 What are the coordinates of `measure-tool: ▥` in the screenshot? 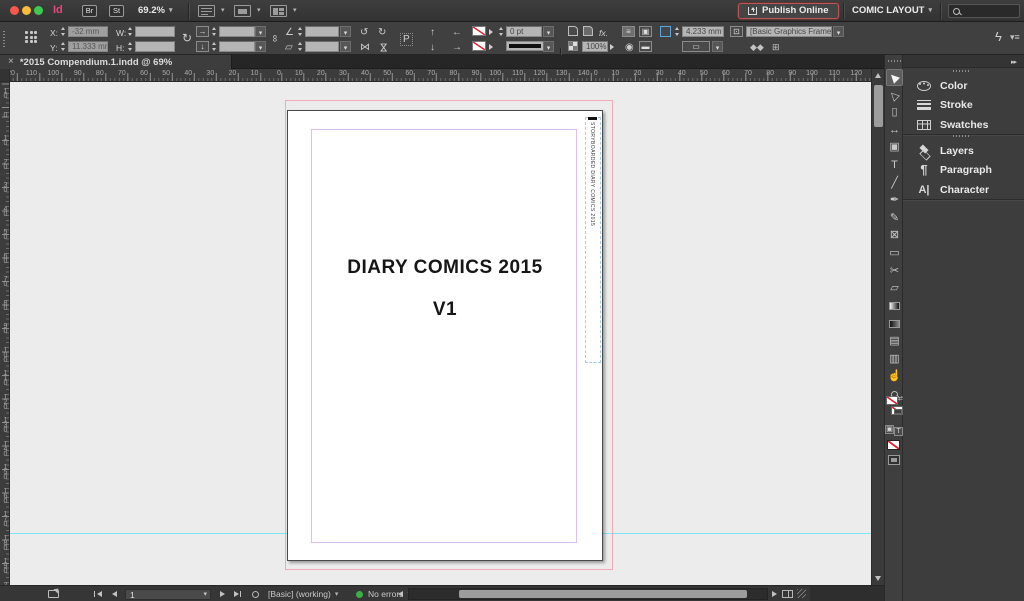 It's located at (894, 359).